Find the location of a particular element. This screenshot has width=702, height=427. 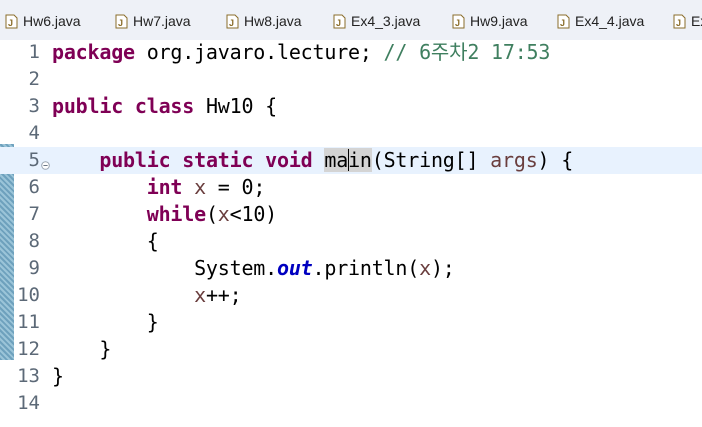

line-number: 1 is located at coordinates (34, 52).